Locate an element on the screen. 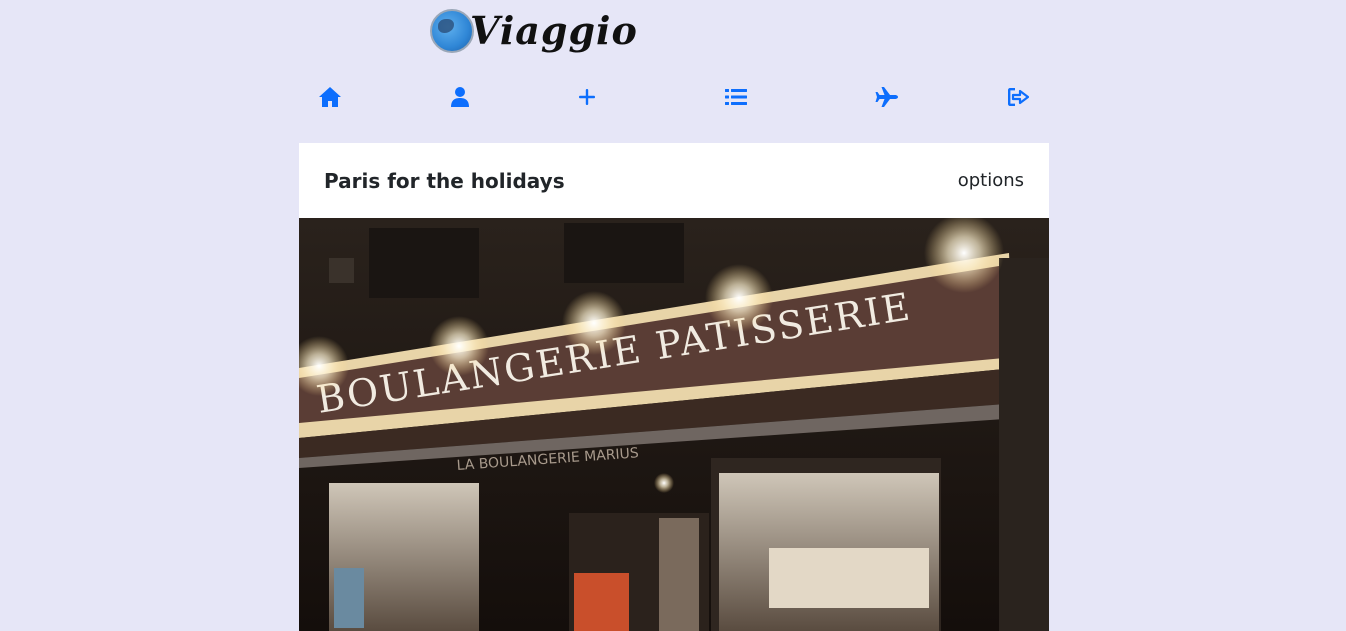 The width and height of the screenshot is (1346, 631). options-button: options is located at coordinates (991, 180).